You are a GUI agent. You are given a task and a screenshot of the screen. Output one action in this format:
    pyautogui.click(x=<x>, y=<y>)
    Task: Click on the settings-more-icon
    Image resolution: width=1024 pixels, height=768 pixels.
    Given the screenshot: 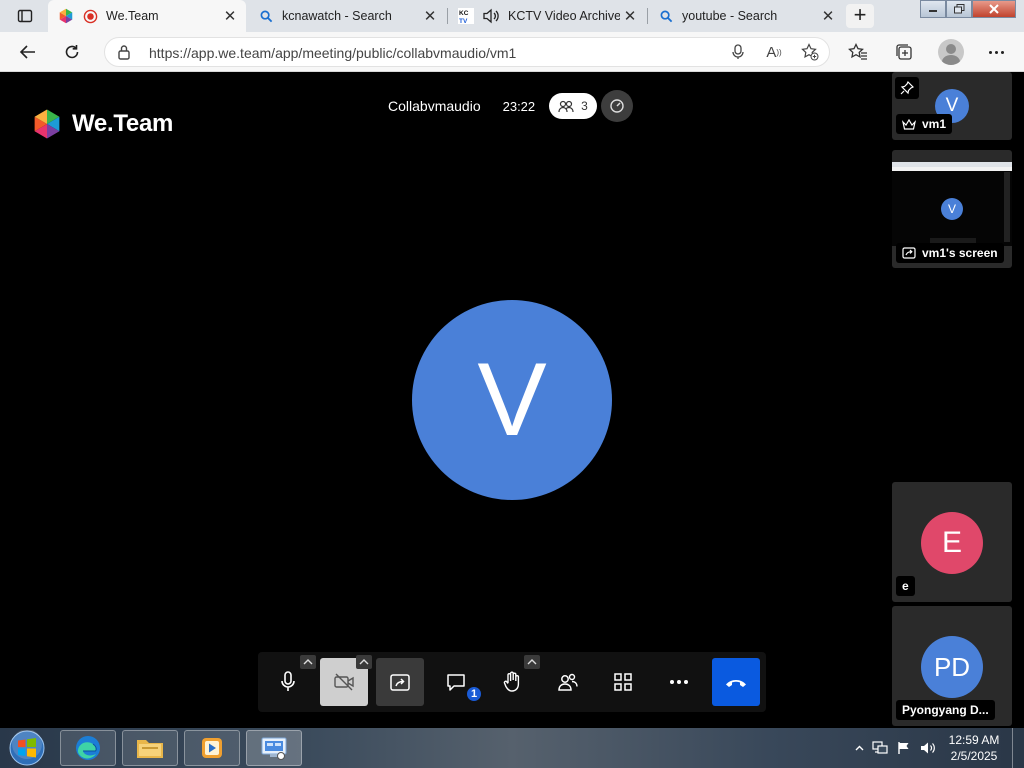 What is the action you would take?
    pyautogui.click(x=996, y=52)
    